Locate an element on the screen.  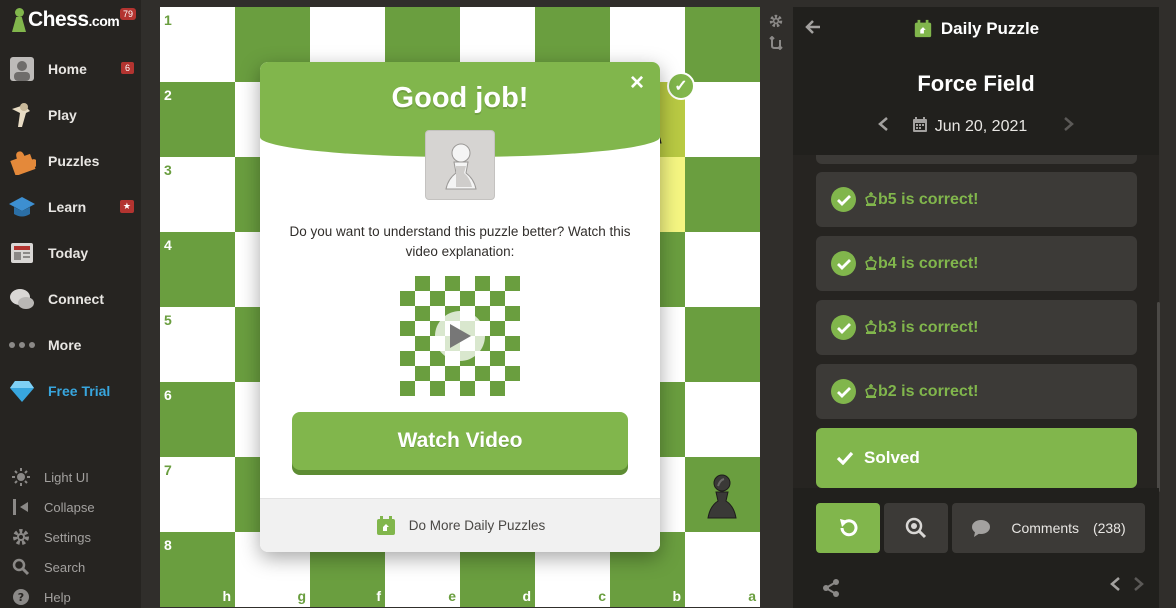
chess-logo: Chess.com is located at coordinates (66, 20).